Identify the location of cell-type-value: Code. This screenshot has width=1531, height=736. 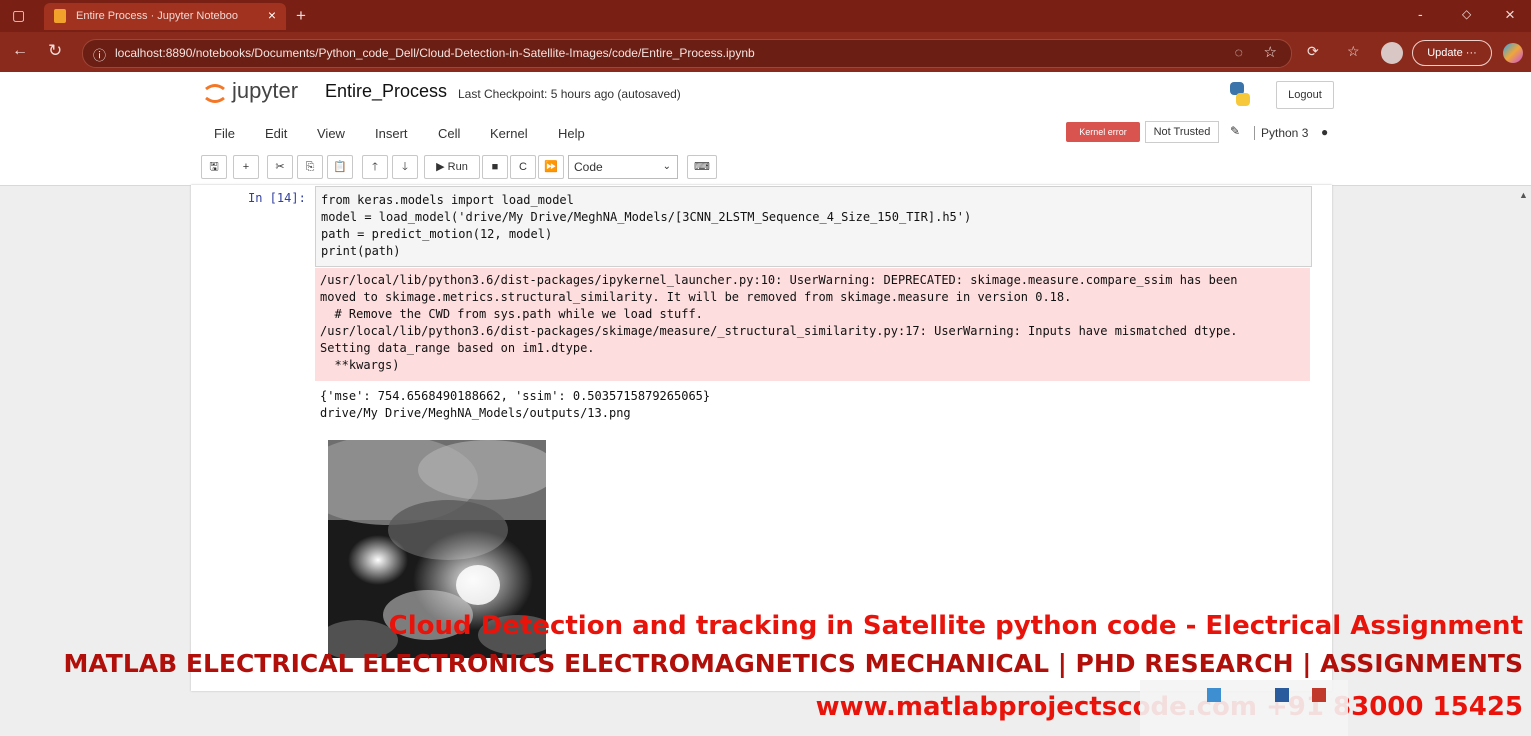
(588, 167).